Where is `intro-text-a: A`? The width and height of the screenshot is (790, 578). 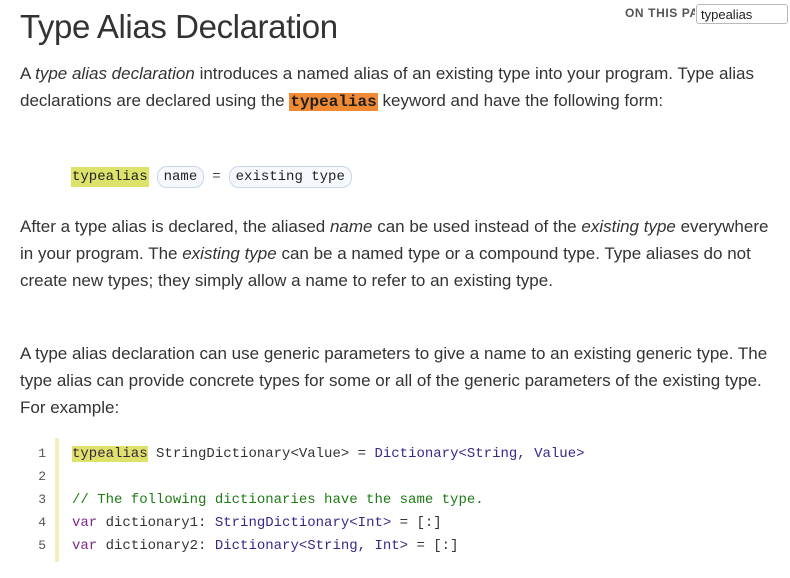
intro-text-a: A is located at coordinates (28, 73).